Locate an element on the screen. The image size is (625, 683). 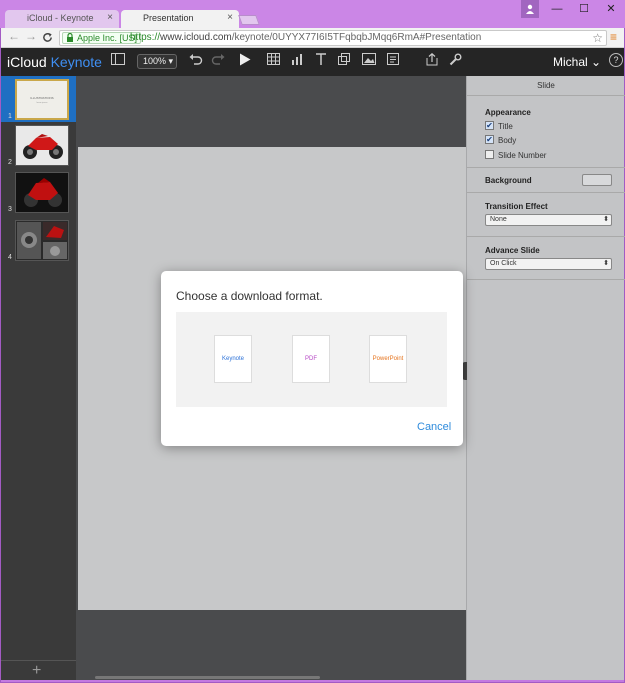
table-icon is located at coordinates (273, 60).